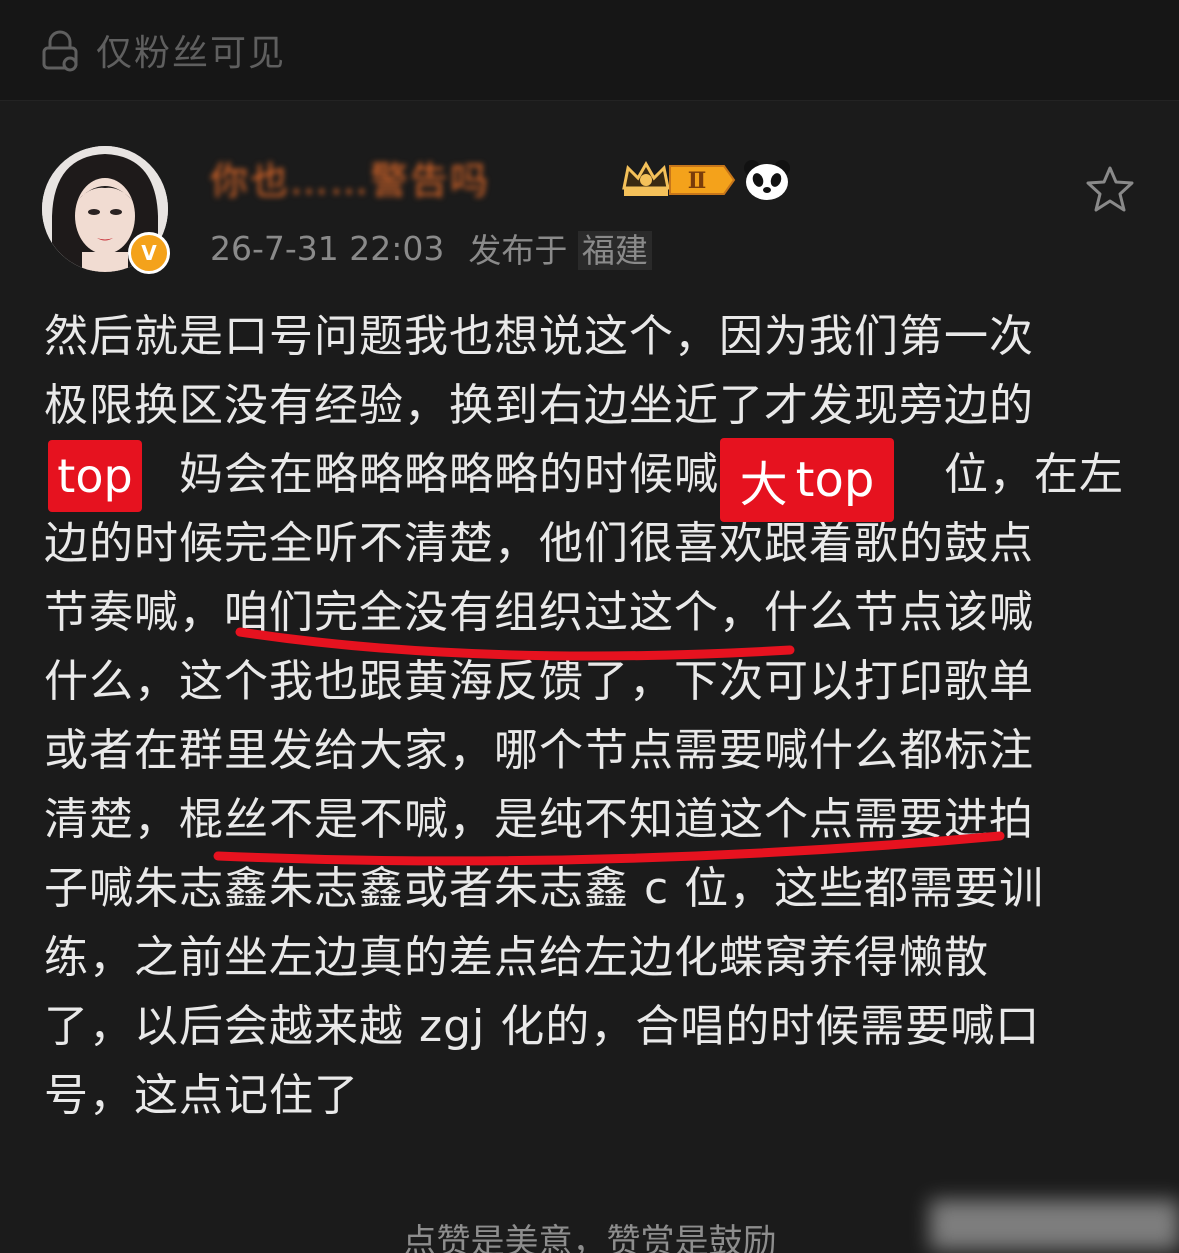 The width and height of the screenshot is (1179, 1253). What do you see at coordinates (1110, 191) in the screenshot?
I see `favorite-star-icon` at bounding box center [1110, 191].